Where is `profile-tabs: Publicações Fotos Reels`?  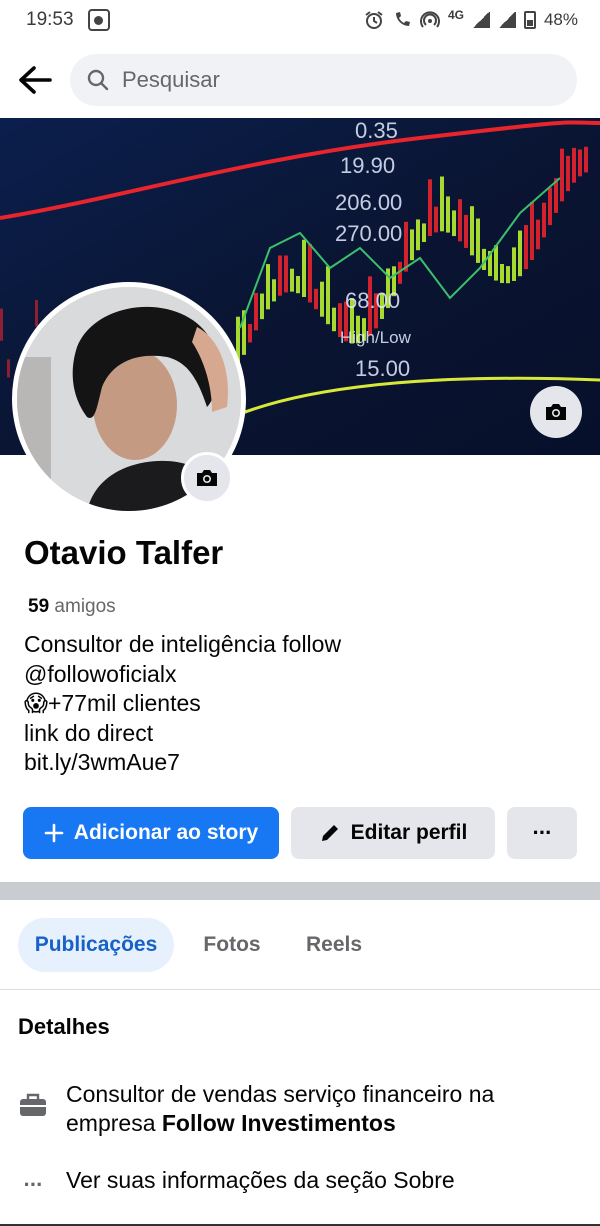
profile-tabs: Publicações Fotos Reels is located at coordinates (300, 946).